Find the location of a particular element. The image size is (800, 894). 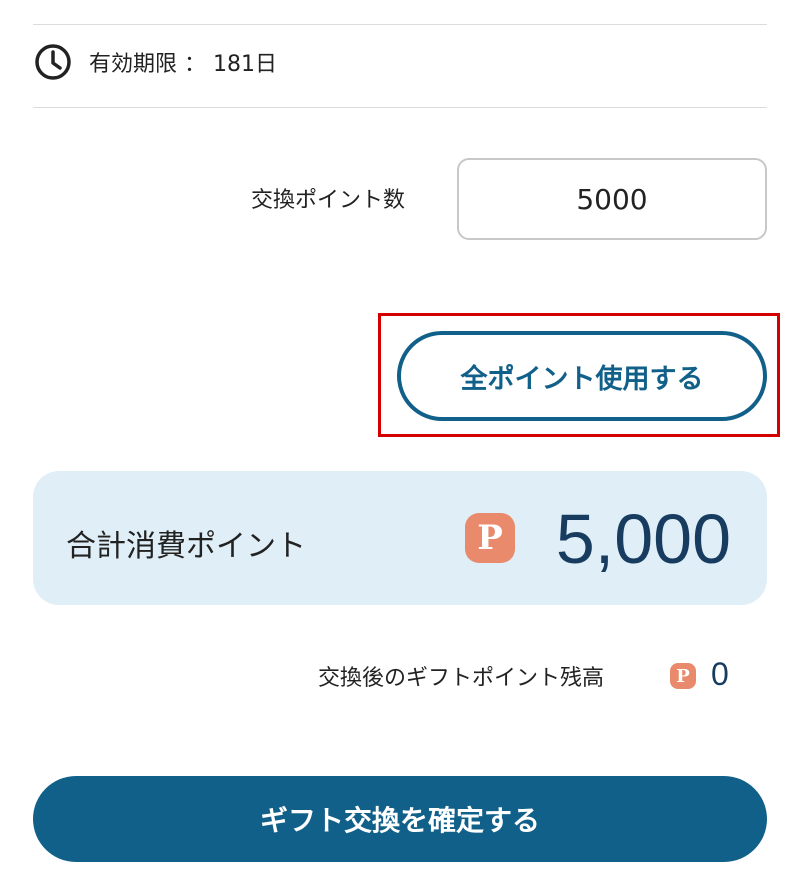

balance-label: 交換後のギフトポイント残高 is located at coordinates (460, 678).